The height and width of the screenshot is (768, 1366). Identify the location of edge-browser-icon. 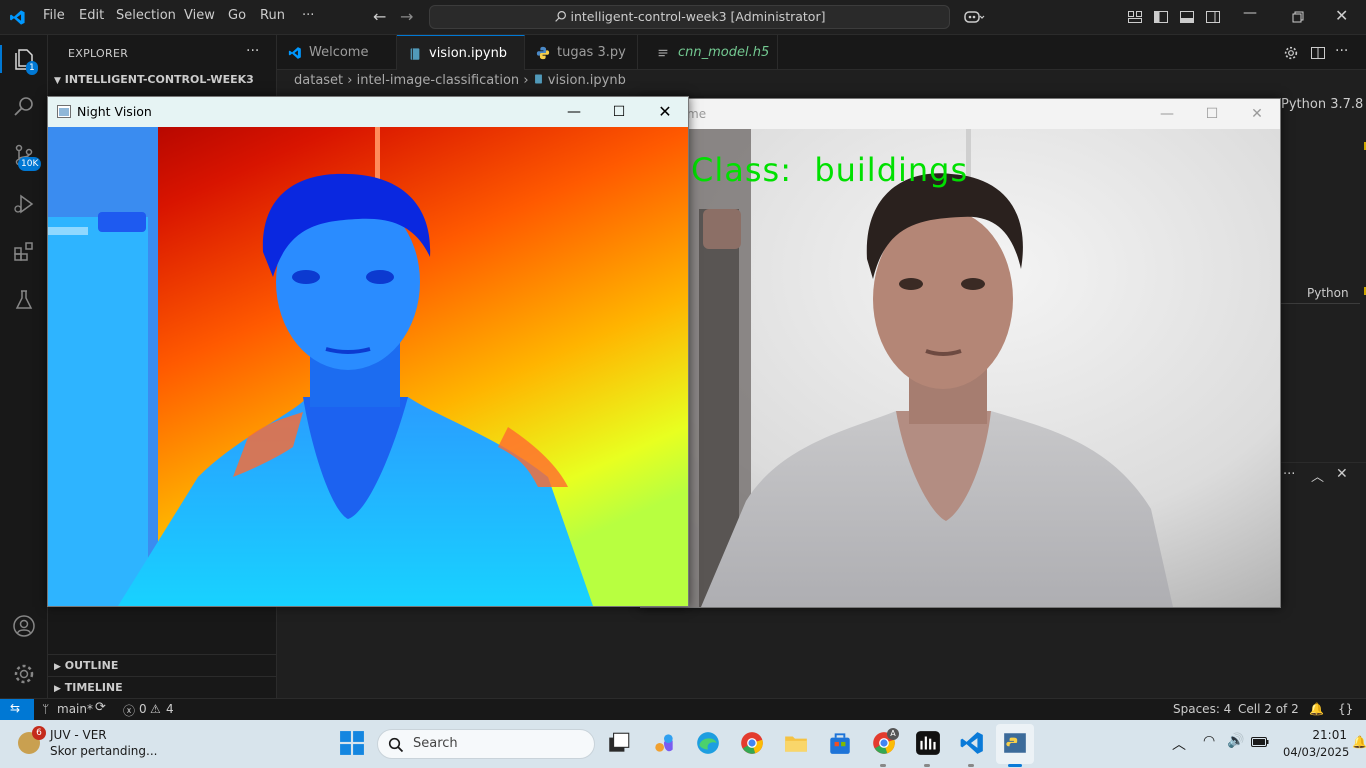
(708, 743).